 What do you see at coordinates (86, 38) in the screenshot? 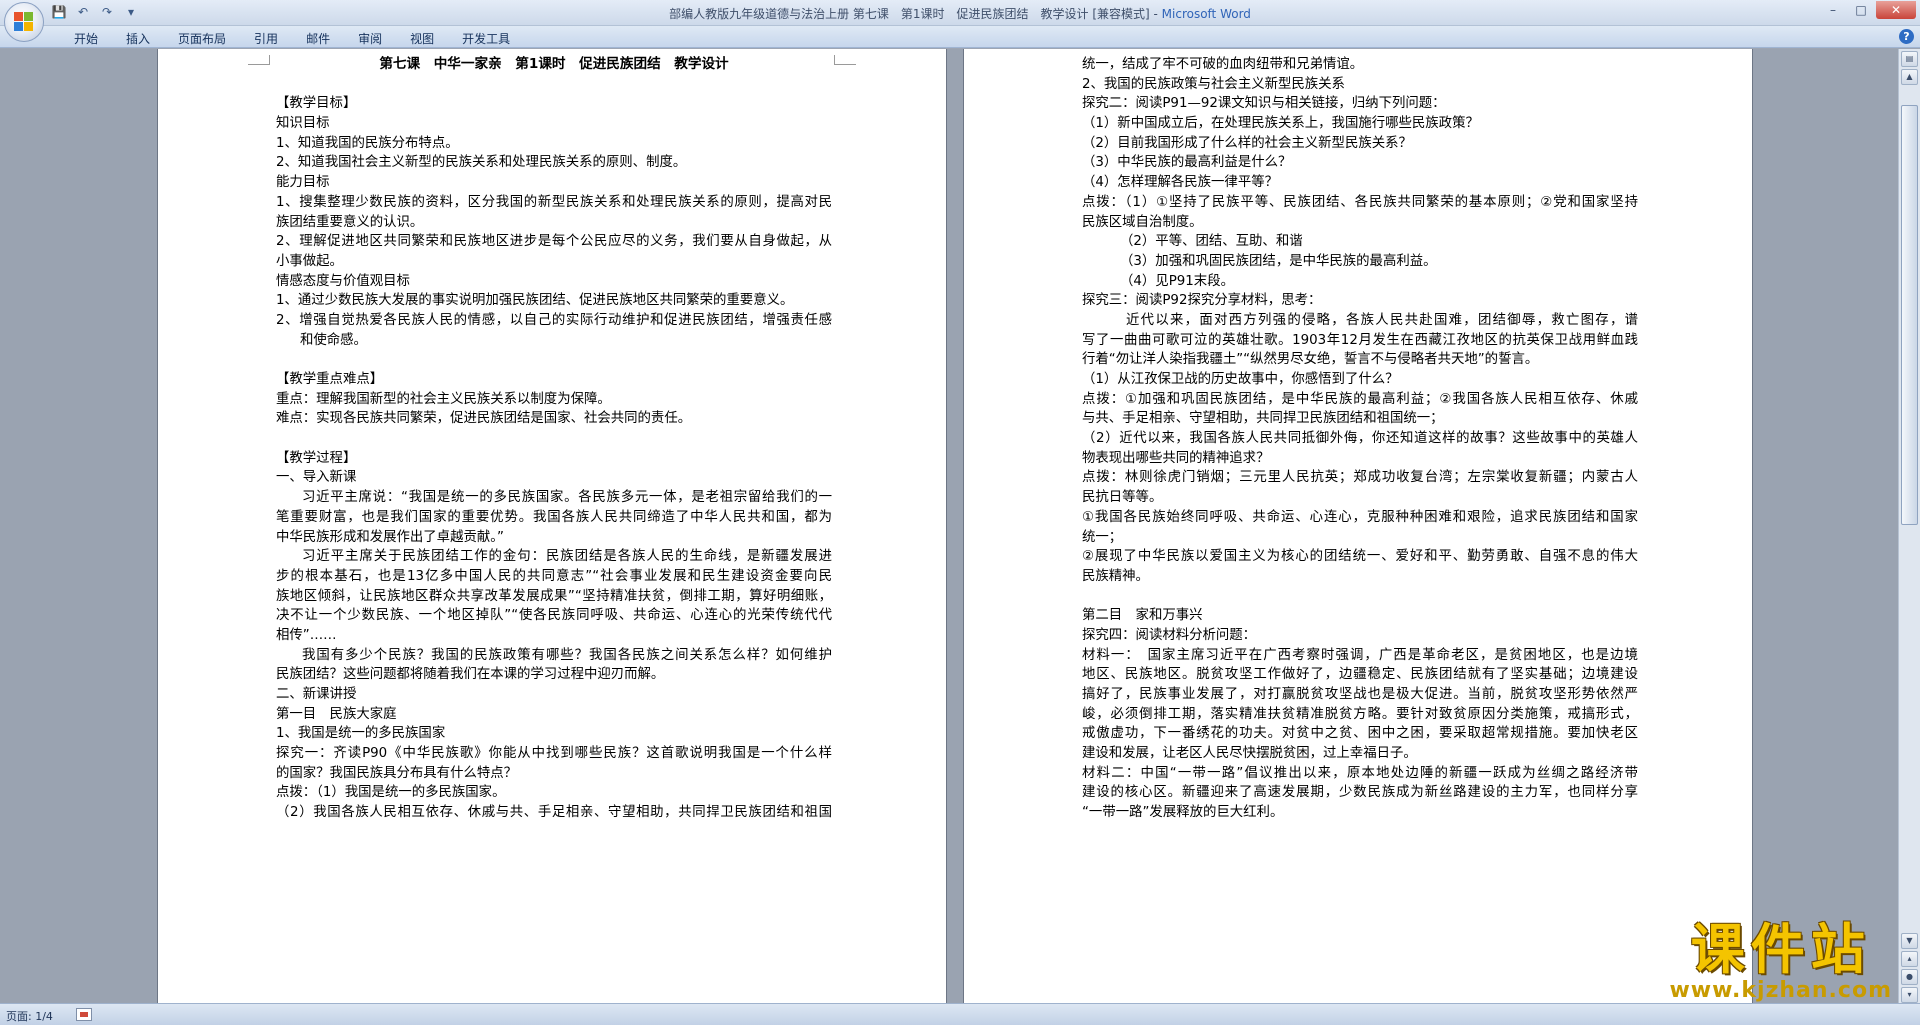
I see `tab-home: 开始` at bounding box center [86, 38].